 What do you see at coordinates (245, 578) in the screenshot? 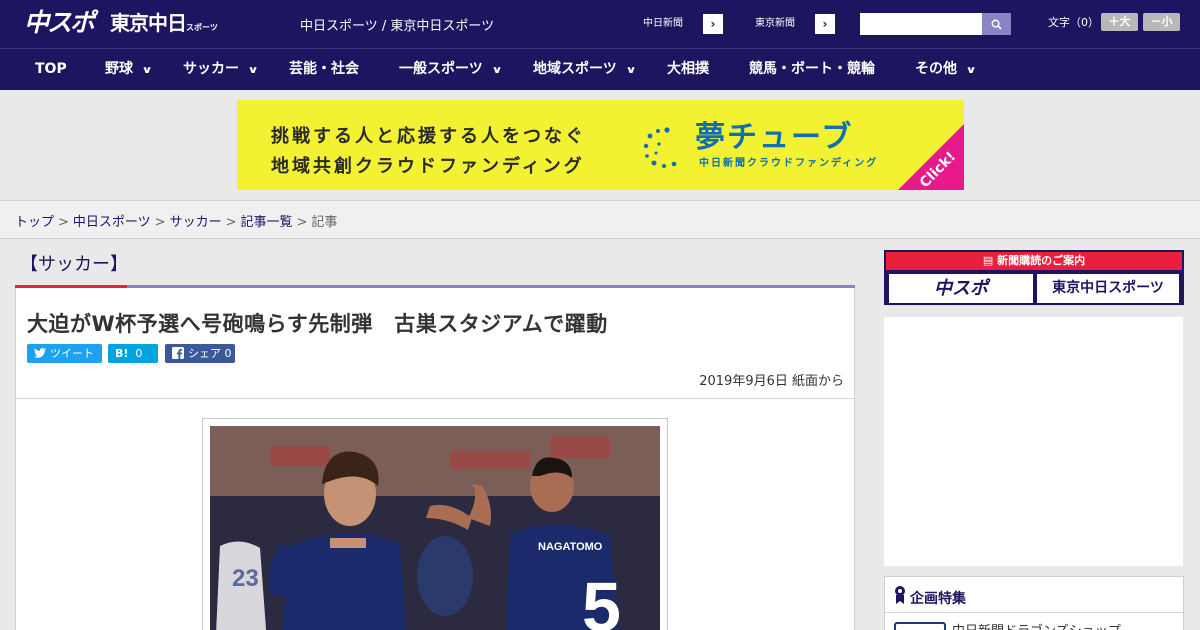
I see `player-number-text: 23` at bounding box center [245, 578].